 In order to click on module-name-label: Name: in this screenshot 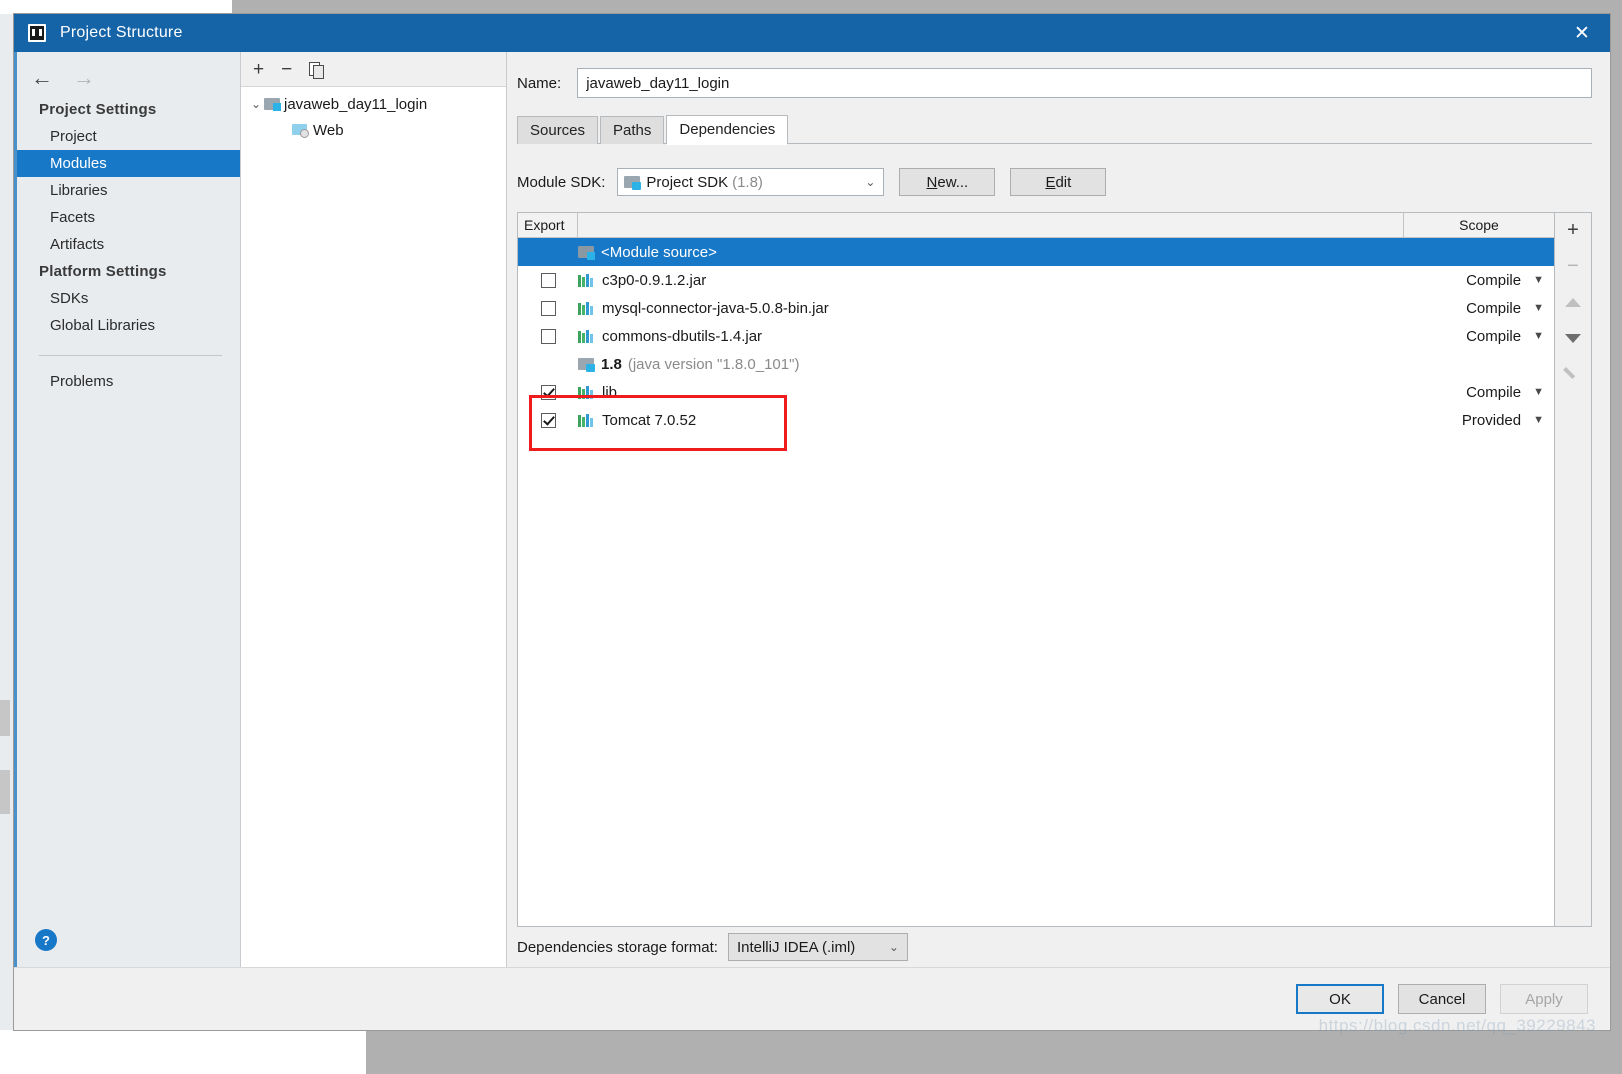, I will do `click(539, 83)`.